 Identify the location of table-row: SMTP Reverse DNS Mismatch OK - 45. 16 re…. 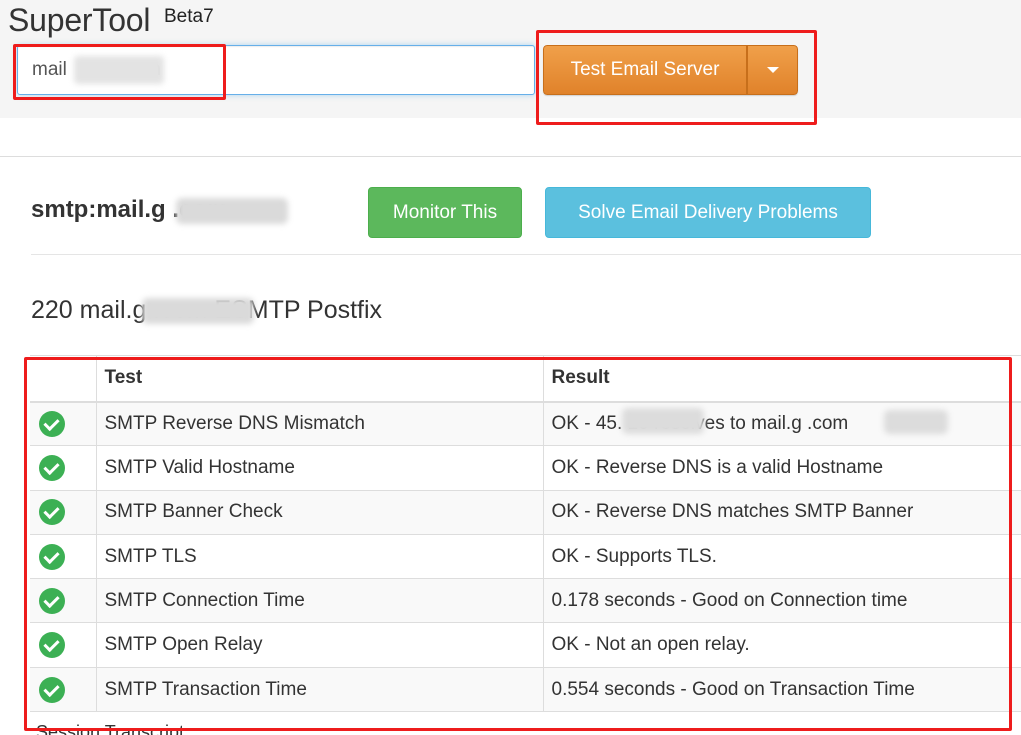
(525, 423).